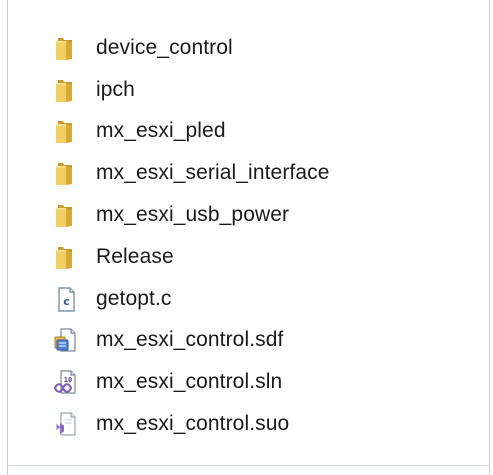  Describe the element at coordinates (262, 299) in the screenshot. I see `list-item-file: c getopt.c` at that location.